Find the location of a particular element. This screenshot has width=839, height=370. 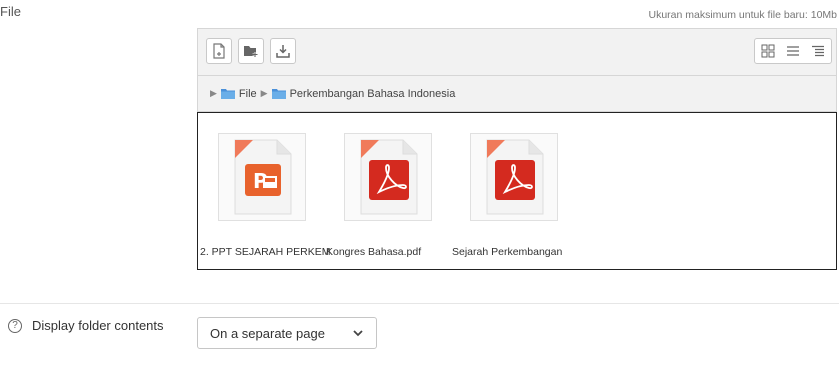

download-icon is located at coordinates (283, 51).